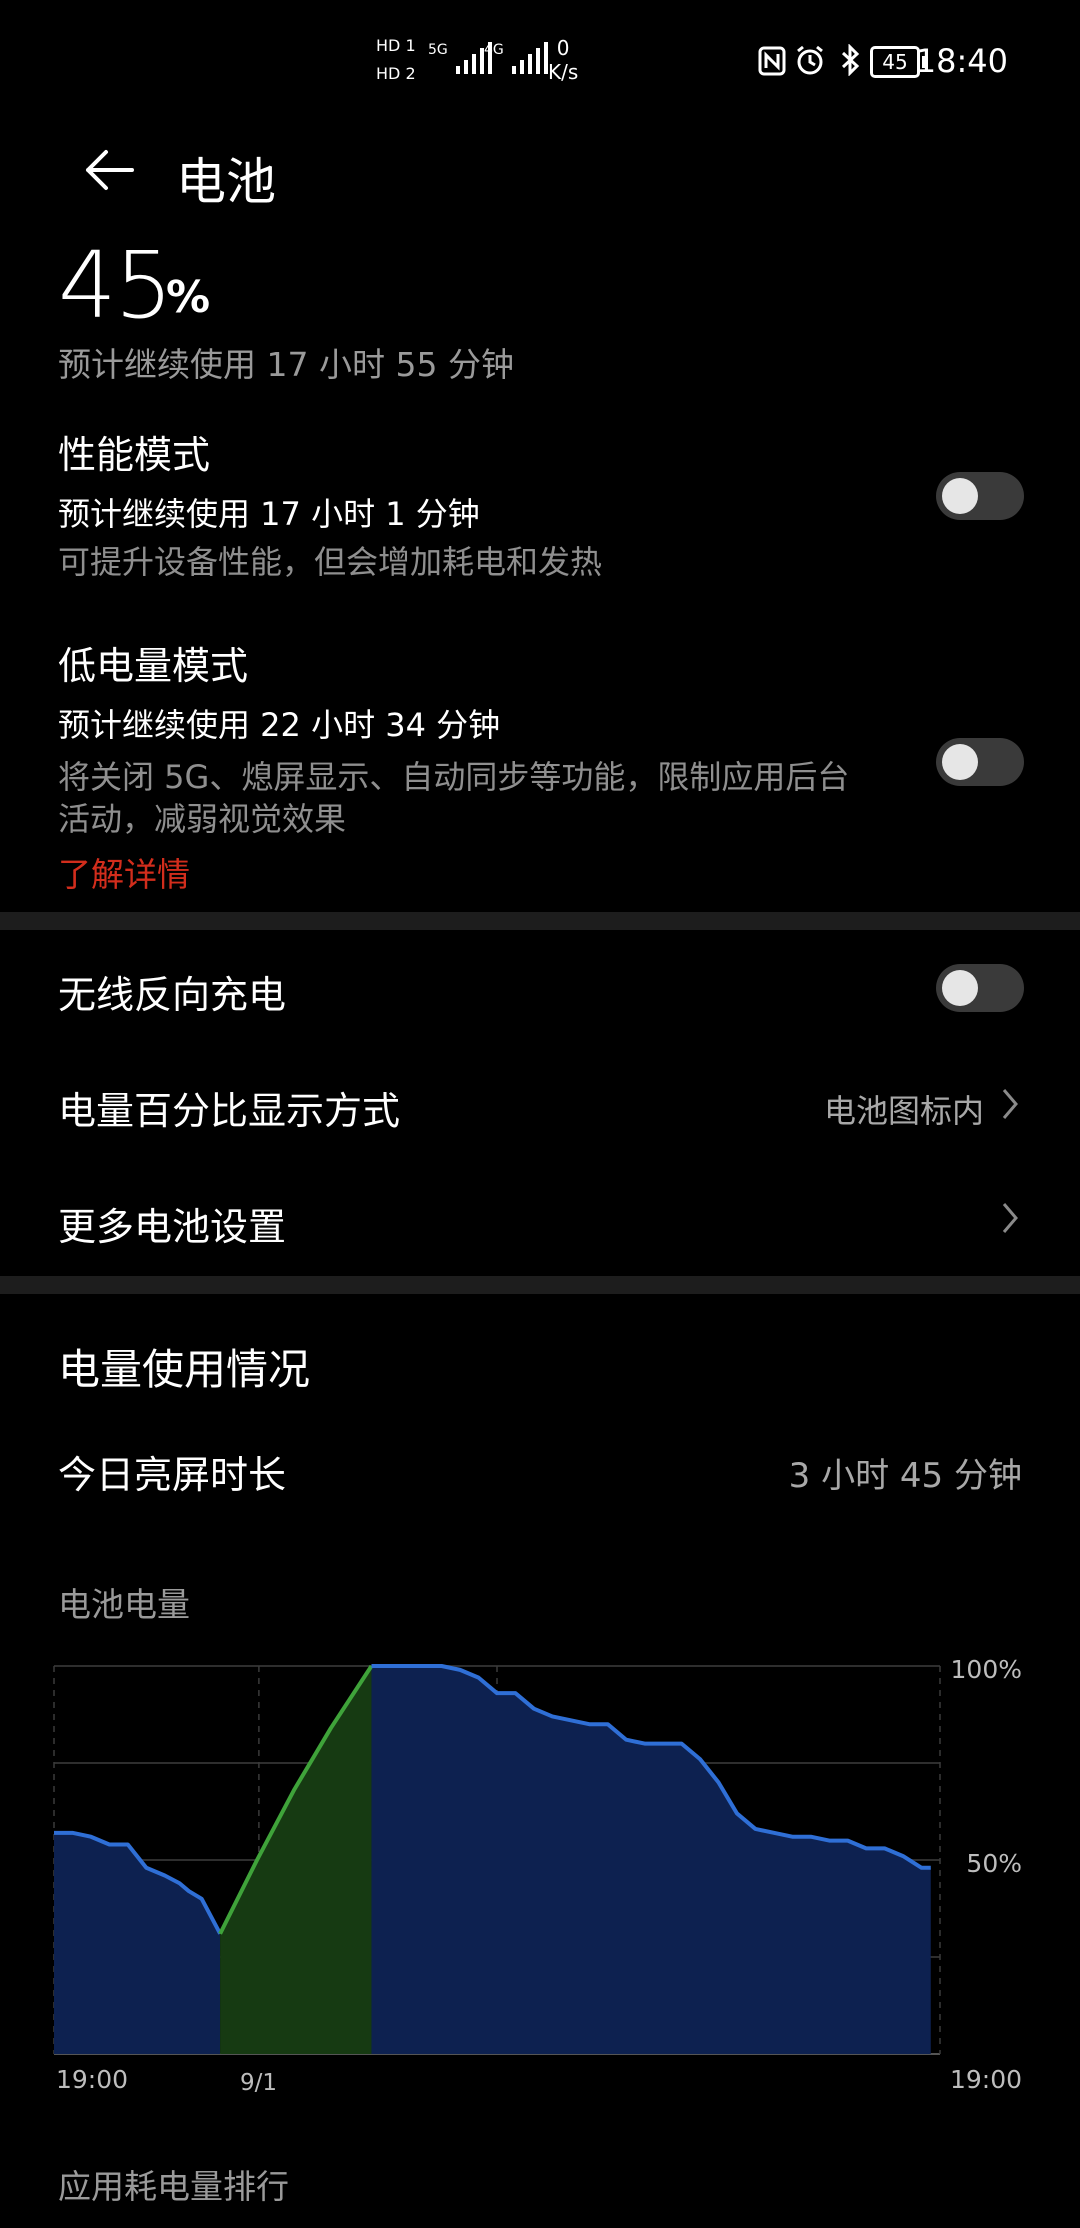 The image size is (1080, 2228). Describe the element at coordinates (530, 58) in the screenshot. I see `signal-bars-icon` at that location.